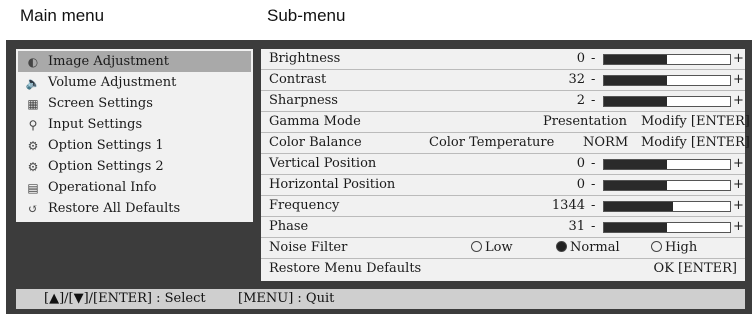  I want to click on noise-filter-option-normal: Normal, so click(588, 247).